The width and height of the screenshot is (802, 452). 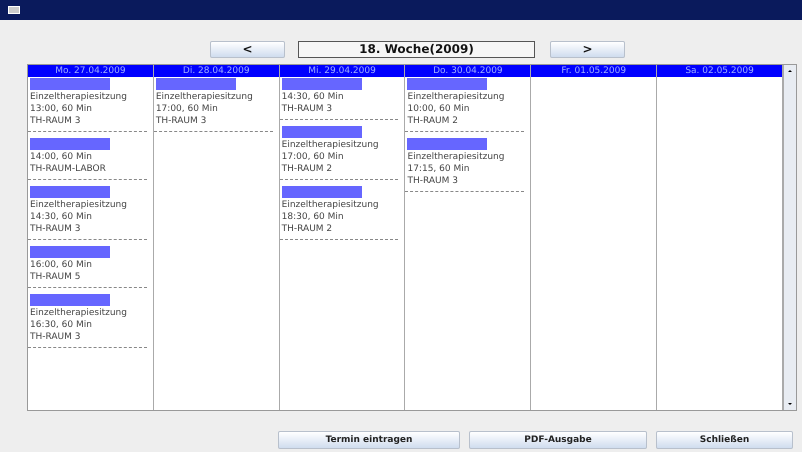 I want to click on action-button: Termin eintragen, so click(x=369, y=440).